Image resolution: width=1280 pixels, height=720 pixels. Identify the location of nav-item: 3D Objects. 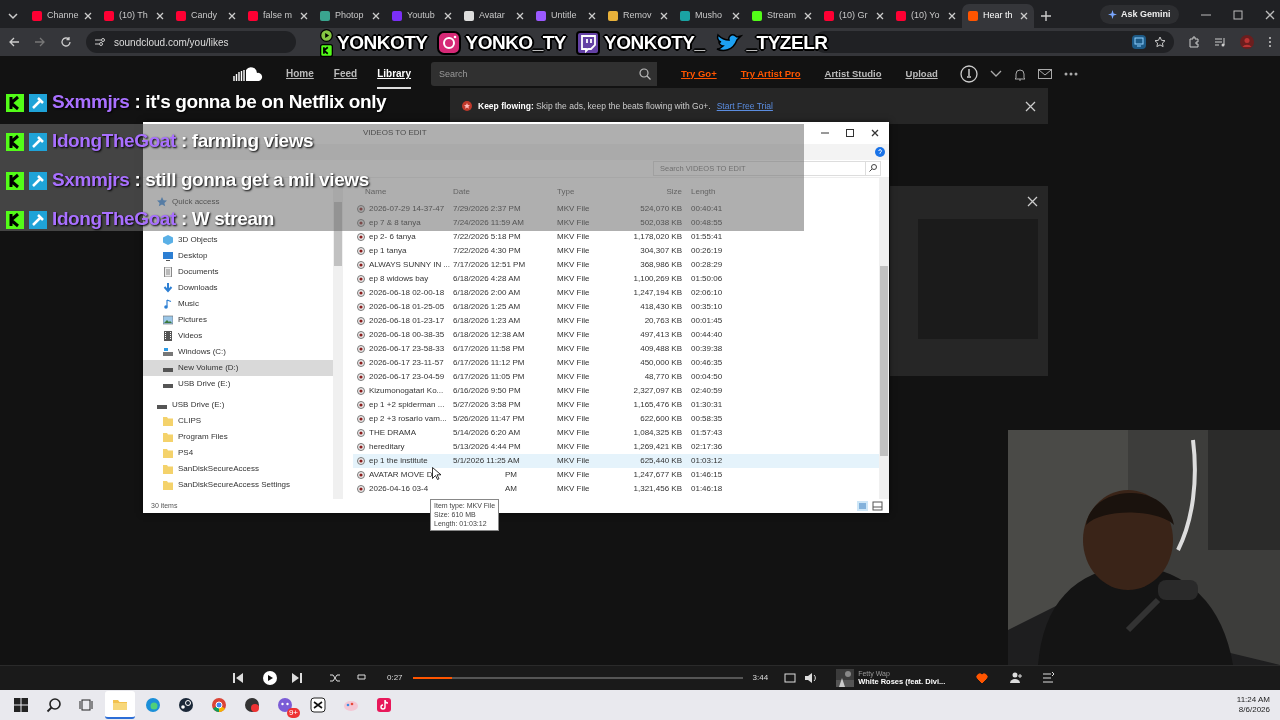
(238, 240).